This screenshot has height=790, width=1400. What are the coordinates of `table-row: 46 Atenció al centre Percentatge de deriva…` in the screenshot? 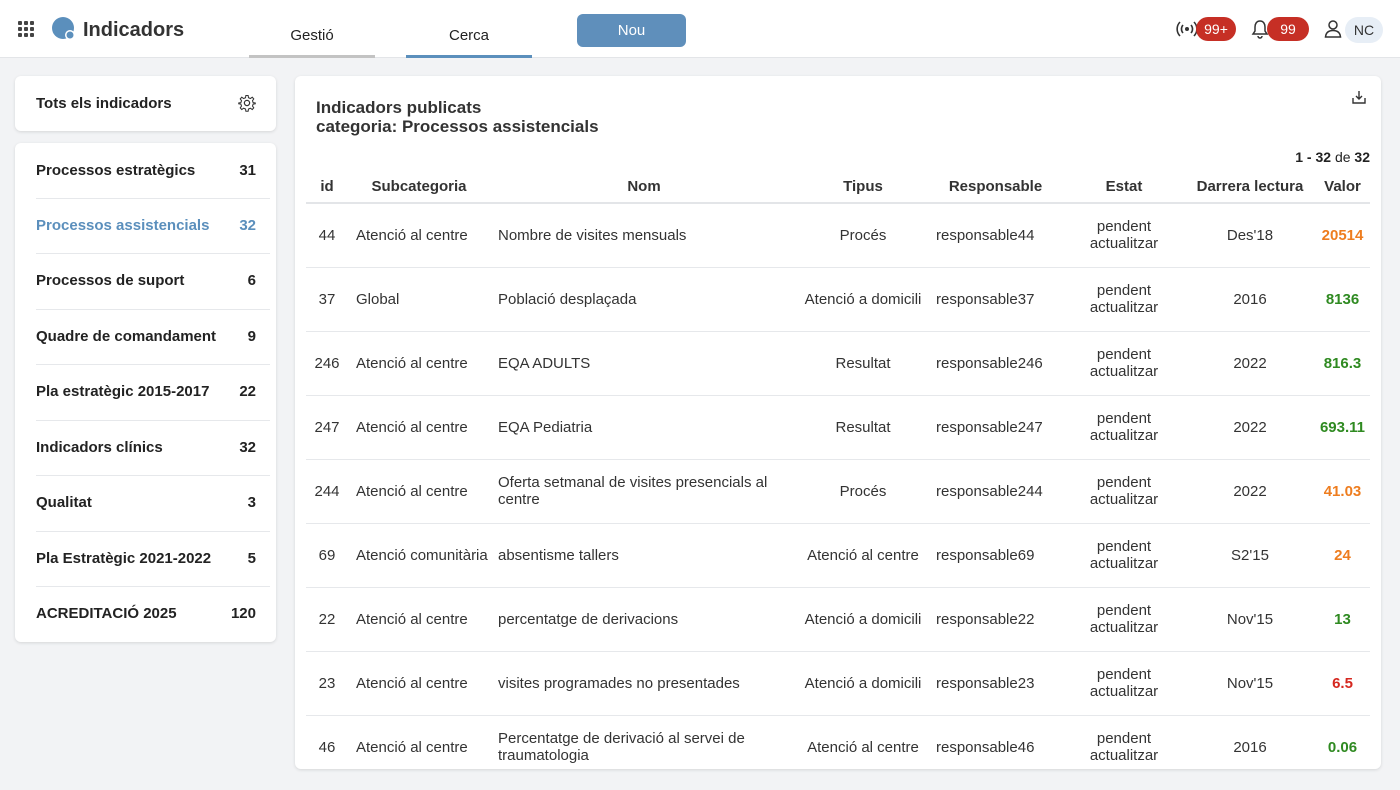 It's located at (838, 742).